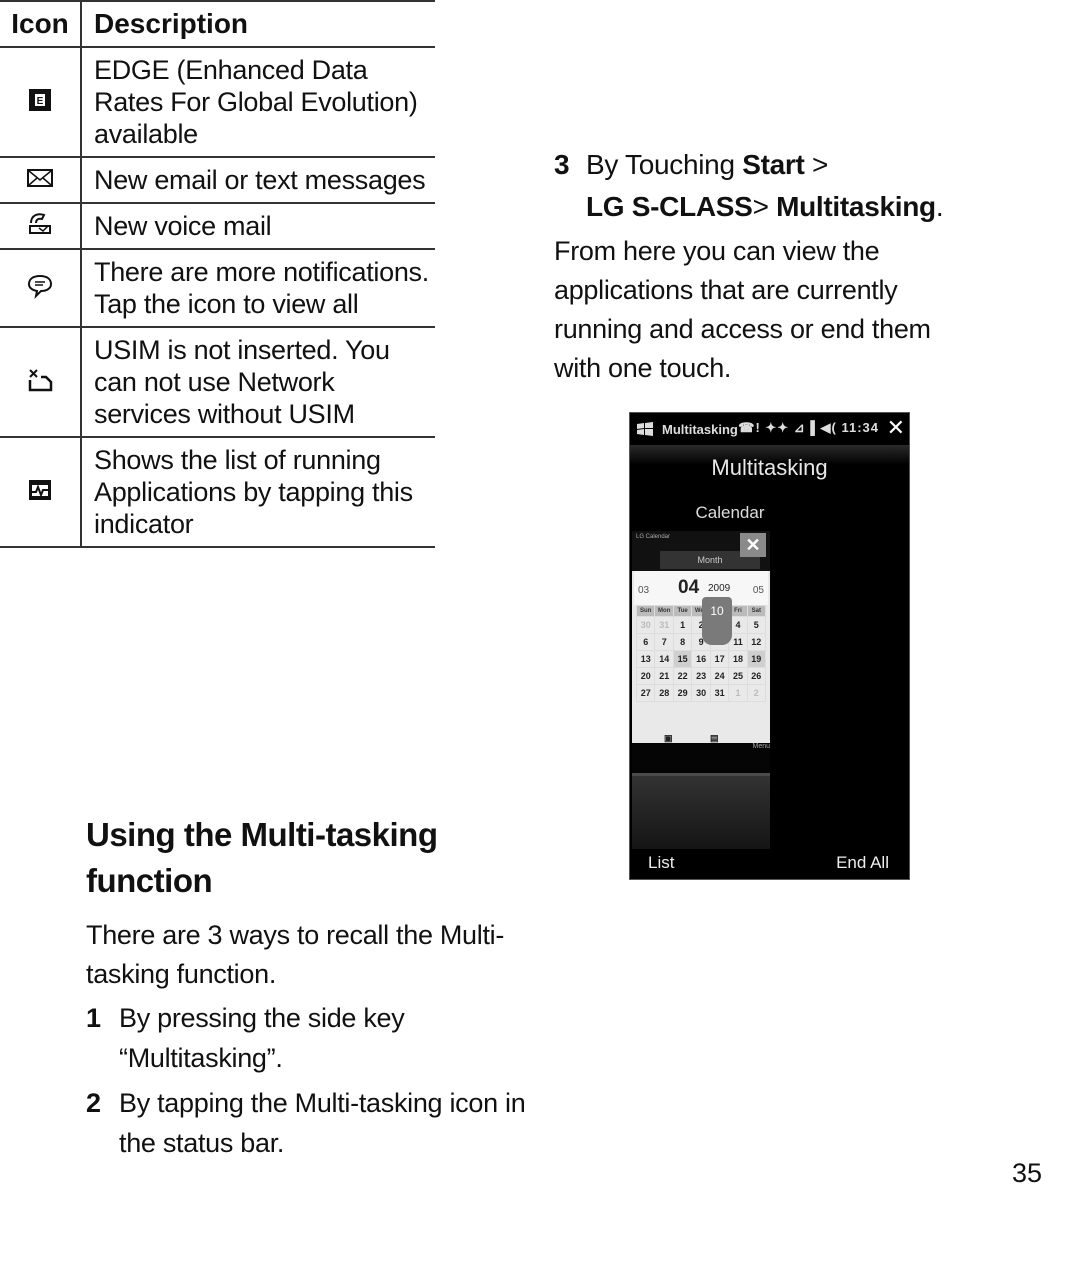 The height and width of the screenshot is (1263, 1080). Describe the element at coordinates (40, 223) in the screenshot. I see `voicemail-icon` at that location.